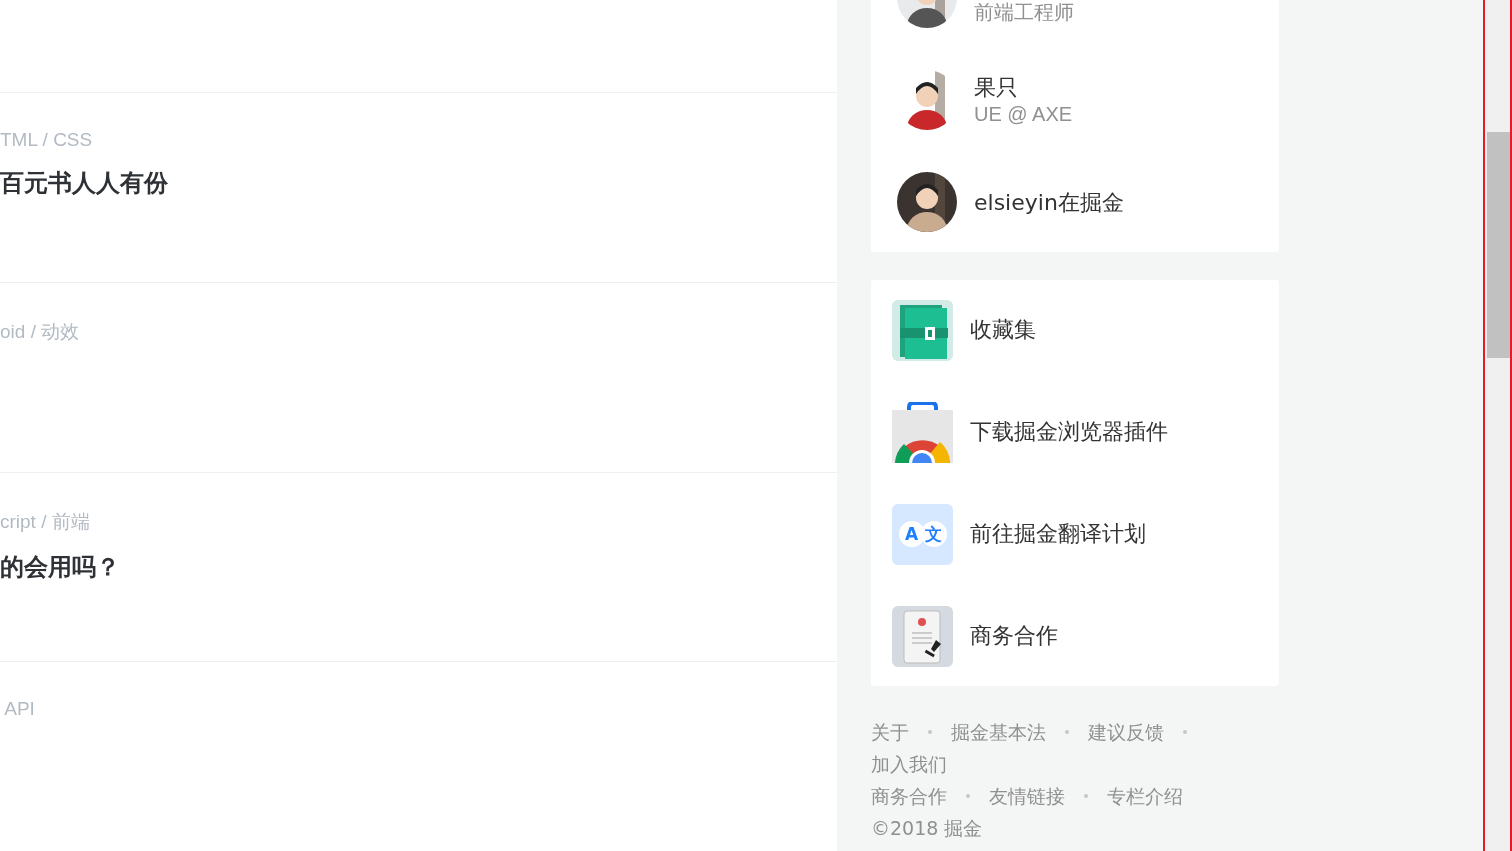 The width and height of the screenshot is (1512, 851). Describe the element at coordinates (996, 87) in the screenshot. I see `author-name: 果只` at that location.